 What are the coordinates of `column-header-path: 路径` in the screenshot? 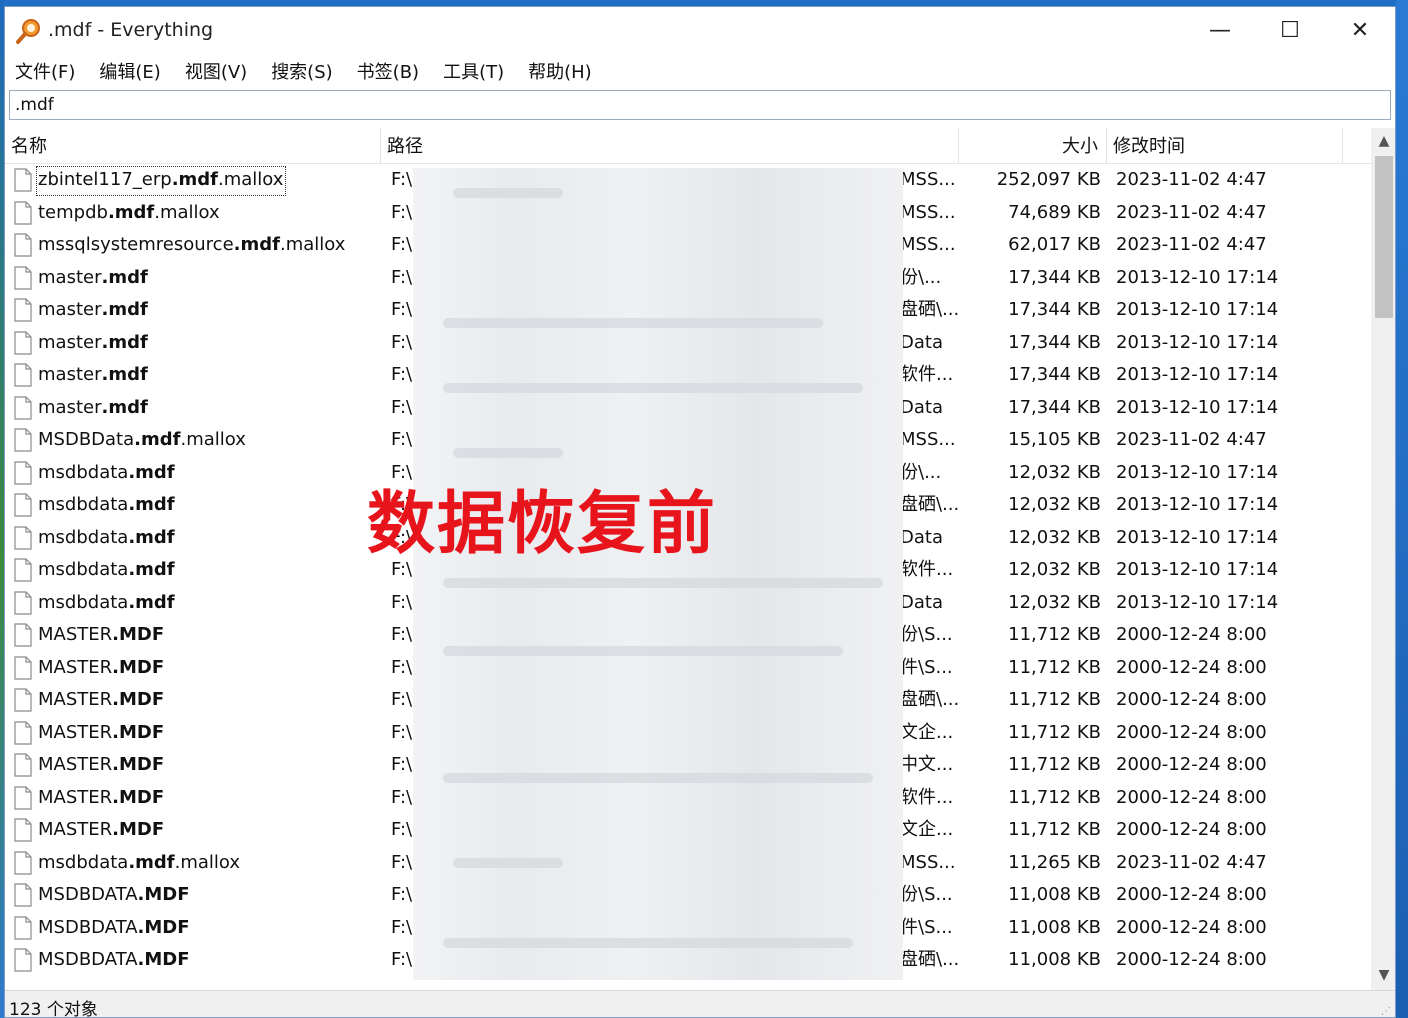 It's located at (670, 146).